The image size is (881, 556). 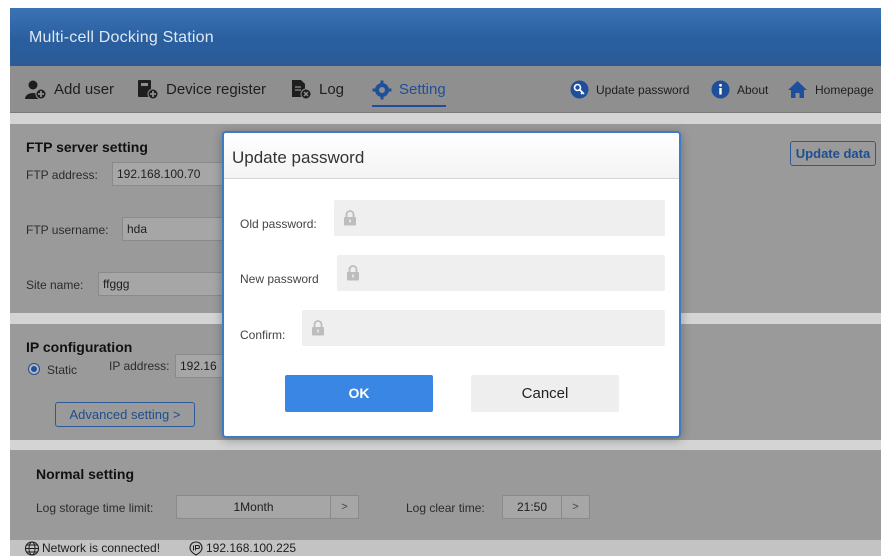 I want to click on setting-label: Setting, so click(x=422, y=89).